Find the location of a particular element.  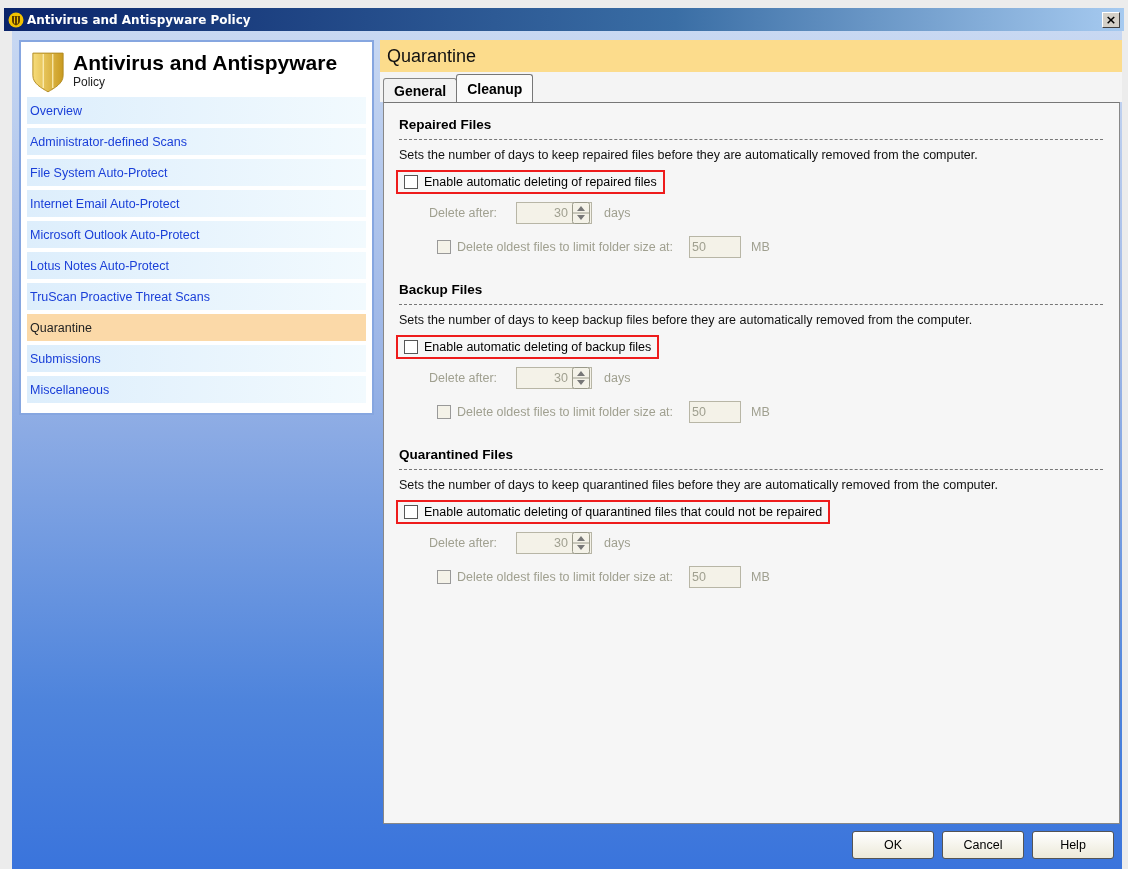

section-description: Sets the number of days to keep quarantined files before they are automatically removed from the computer. is located at coordinates (699, 485).